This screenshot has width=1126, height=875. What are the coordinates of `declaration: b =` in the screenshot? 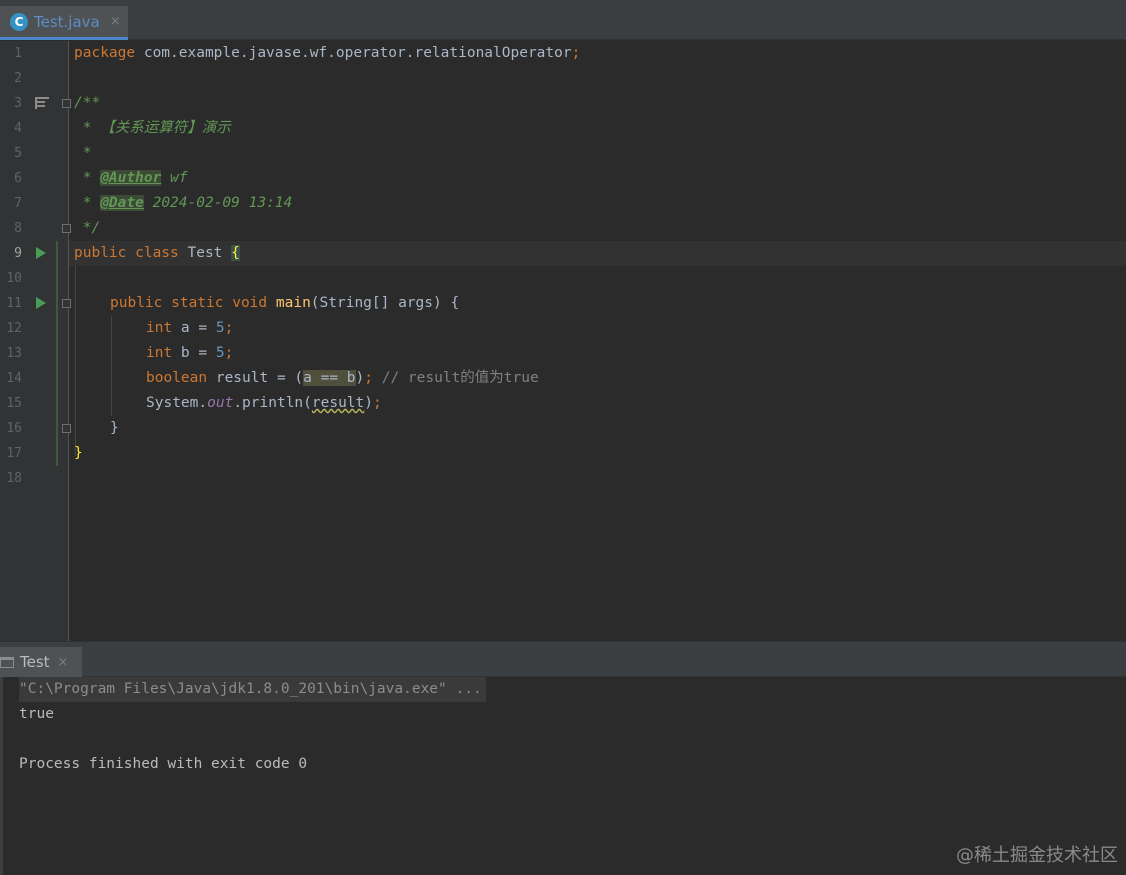 It's located at (194, 353).